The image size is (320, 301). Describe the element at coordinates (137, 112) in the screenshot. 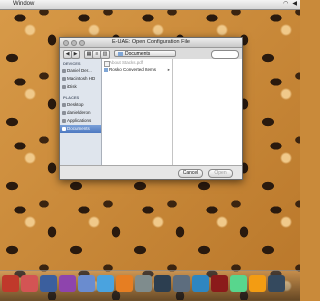

I see `file-browser-column: About Stacks.pdf Rosko Converted Items ▸` at that location.